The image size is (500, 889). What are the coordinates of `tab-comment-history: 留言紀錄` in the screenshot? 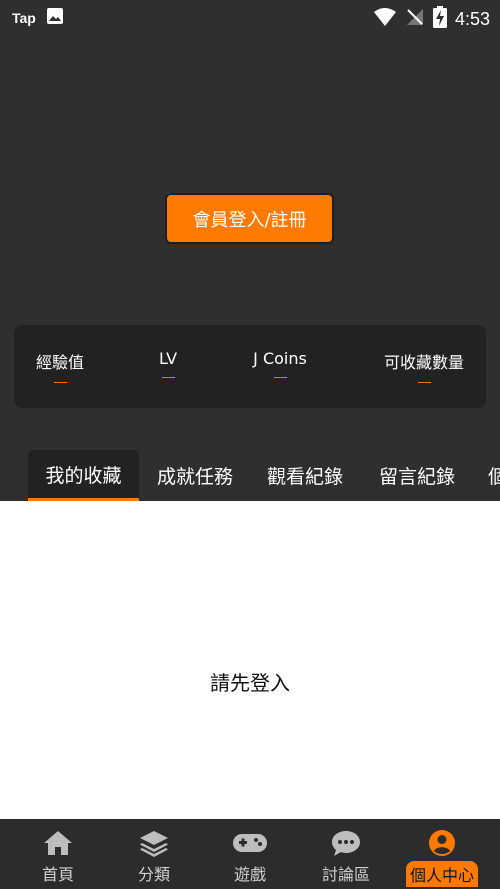 It's located at (417, 475).